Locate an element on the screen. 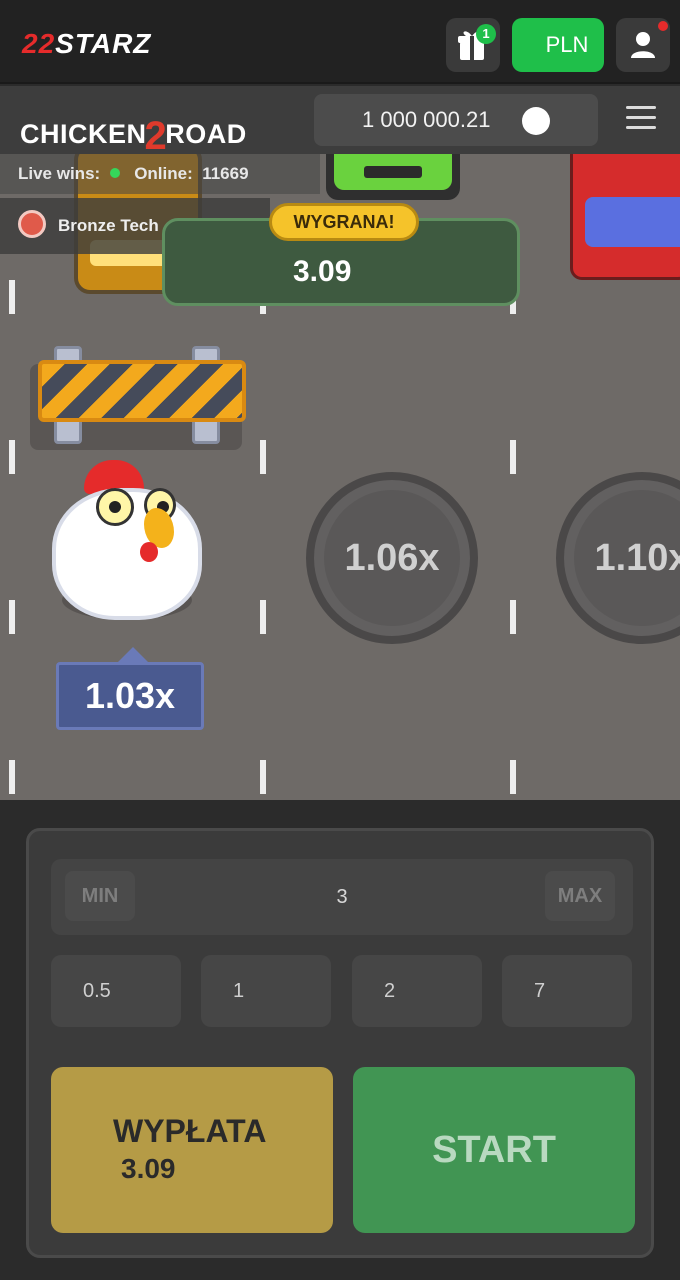 The image size is (680, 1280). coin-icon is located at coordinates (536, 121).